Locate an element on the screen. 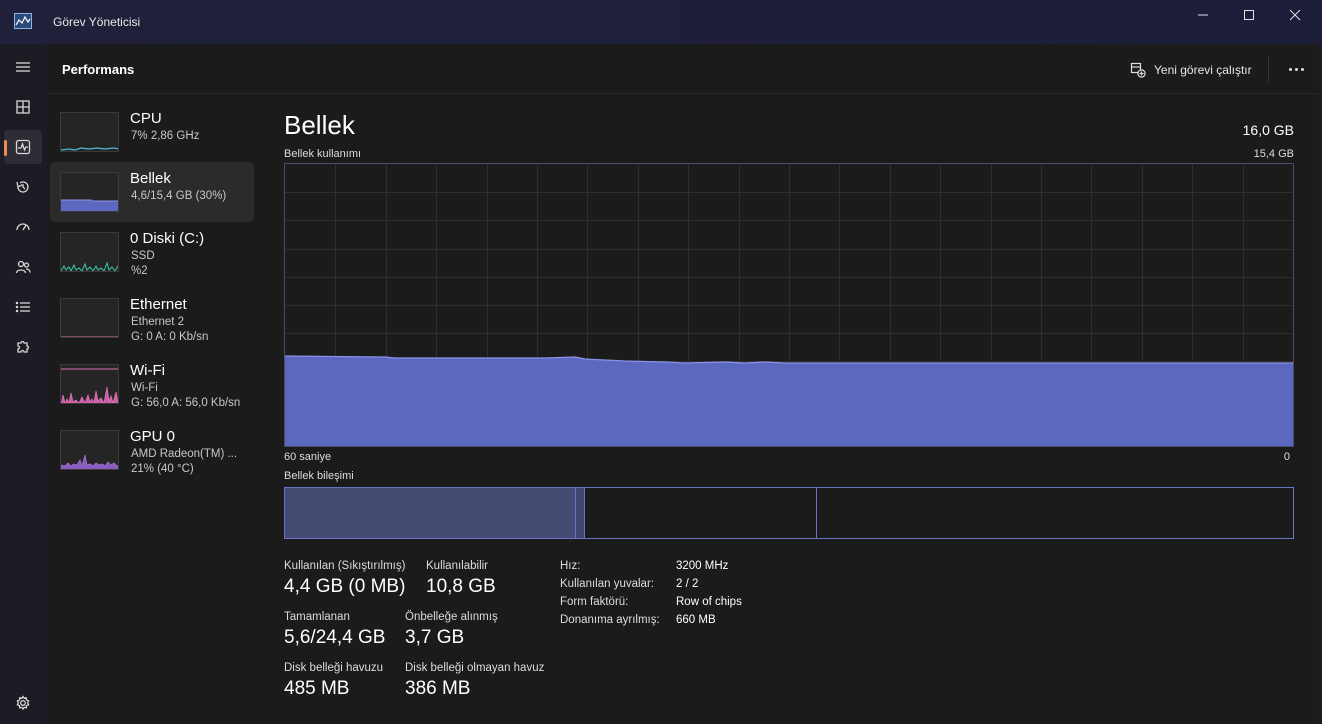 The height and width of the screenshot is (724, 1322). cpu-sparkline is located at coordinates (89, 149).